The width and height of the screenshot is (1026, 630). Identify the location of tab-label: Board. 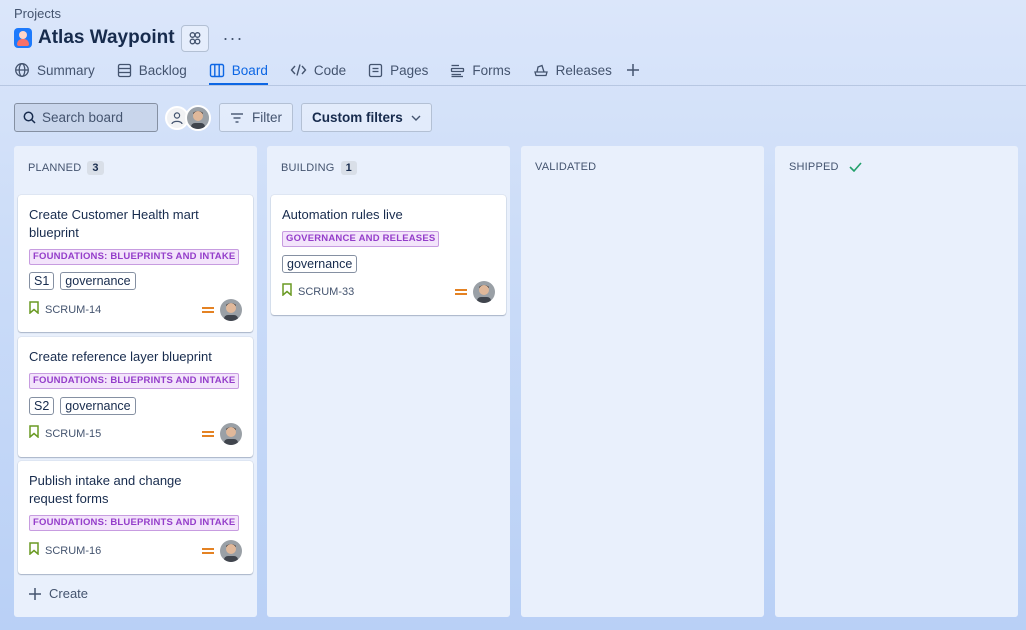
(249, 70).